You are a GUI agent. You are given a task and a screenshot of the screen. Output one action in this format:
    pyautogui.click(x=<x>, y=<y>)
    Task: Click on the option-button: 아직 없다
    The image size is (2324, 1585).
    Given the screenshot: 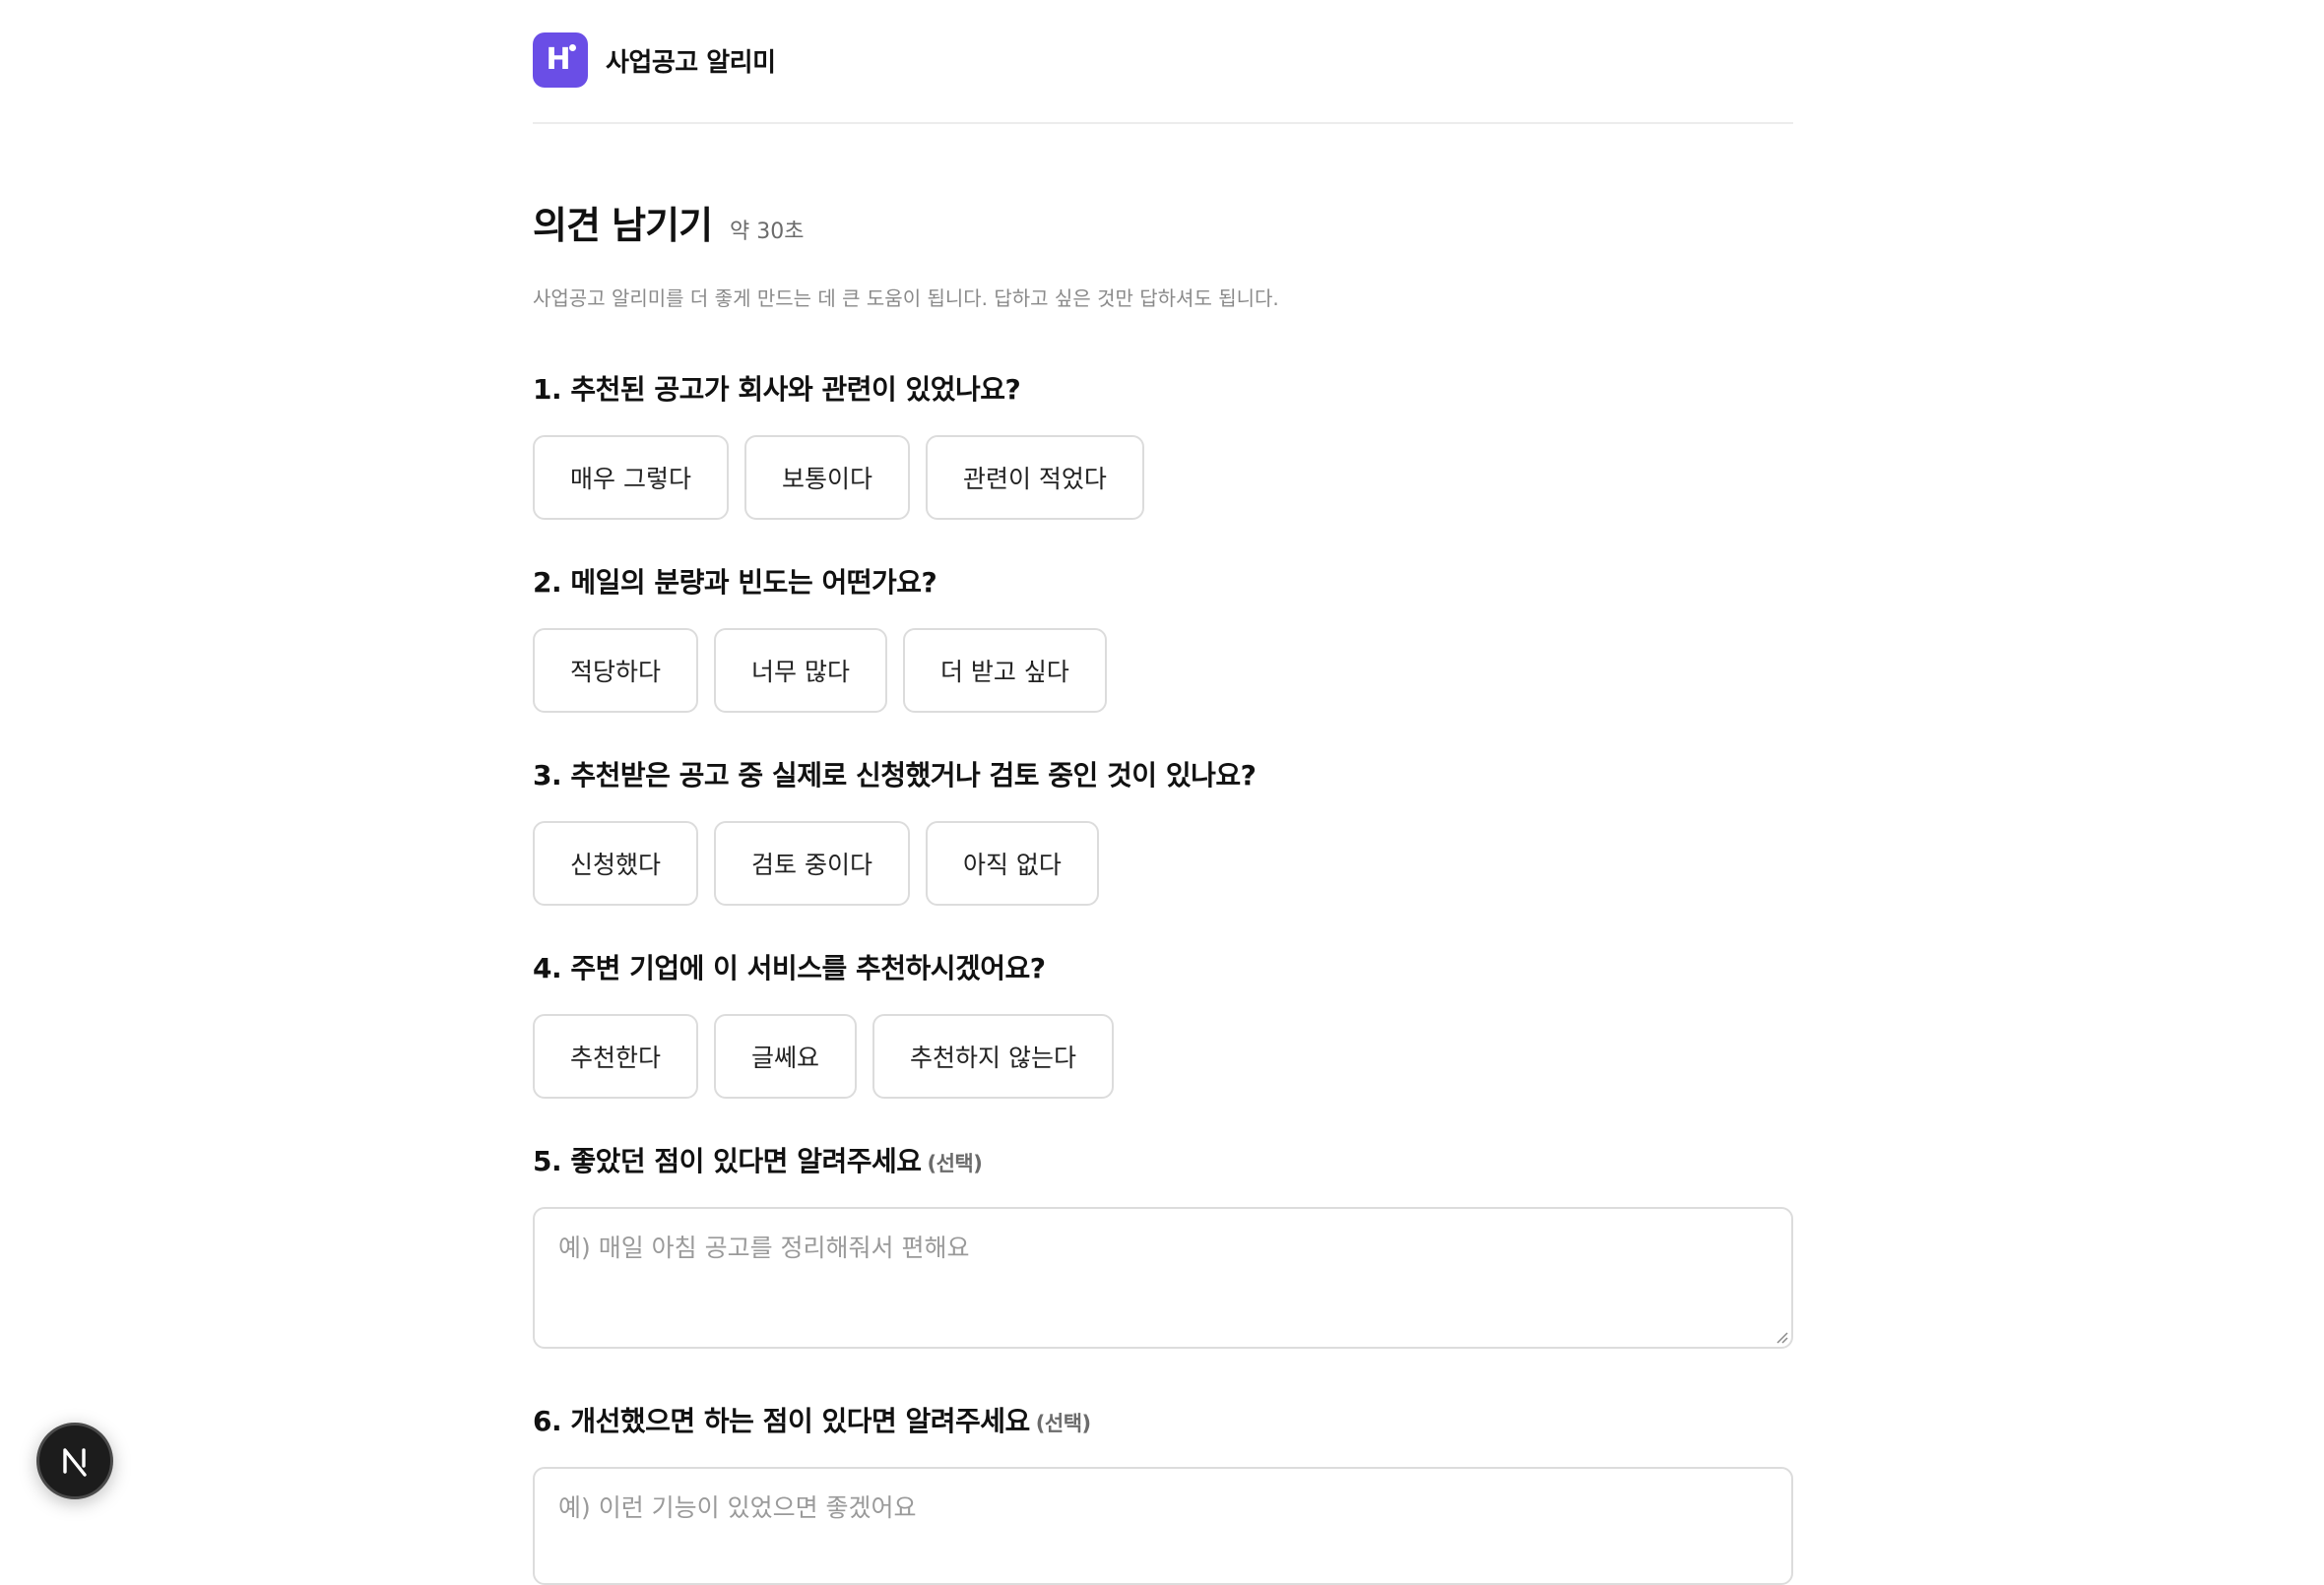 What is the action you would take?
    pyautogui.click(x=1012, y=863)
    